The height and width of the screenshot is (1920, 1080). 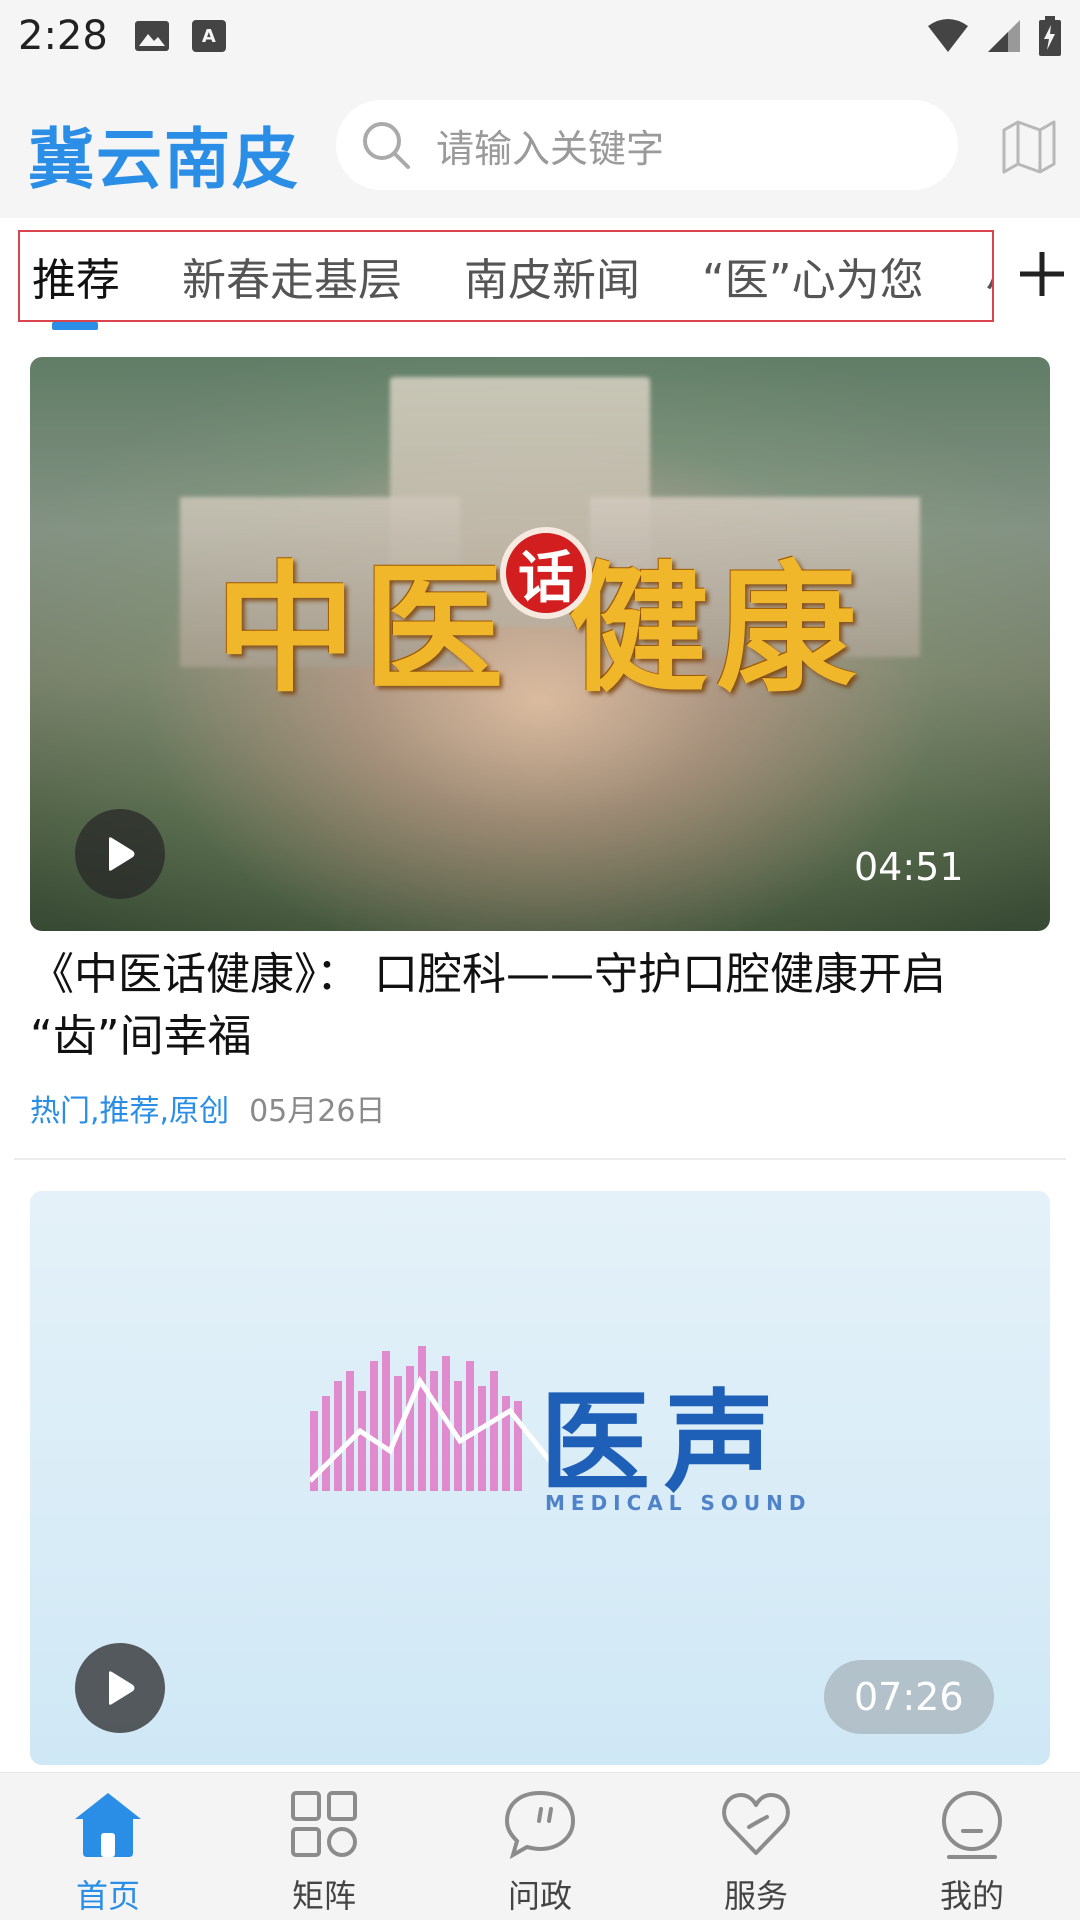 What do you see at coordinates (430, 1418) in the screenshot?
I see `sound-bars-graphic` at bounding box center [430, 1418].